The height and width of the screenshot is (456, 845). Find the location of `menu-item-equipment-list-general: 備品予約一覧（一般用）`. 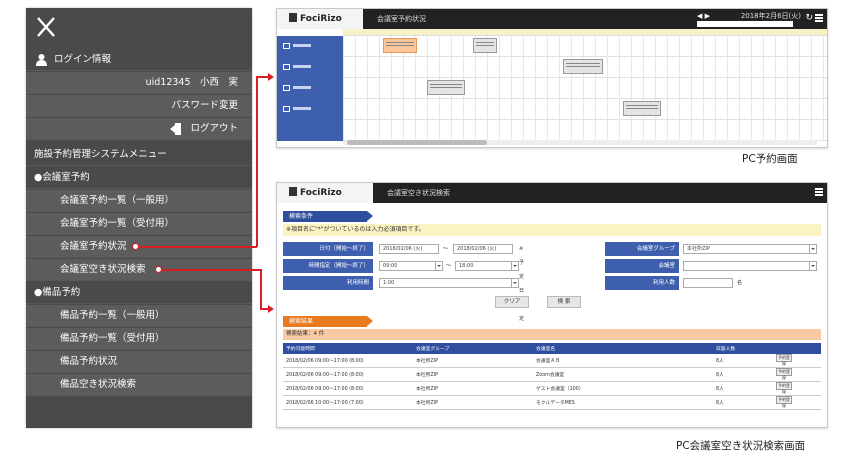

menu-item-equipment-list-general: 備品予約一覧（一般用） is located at coordinates (139, 316).